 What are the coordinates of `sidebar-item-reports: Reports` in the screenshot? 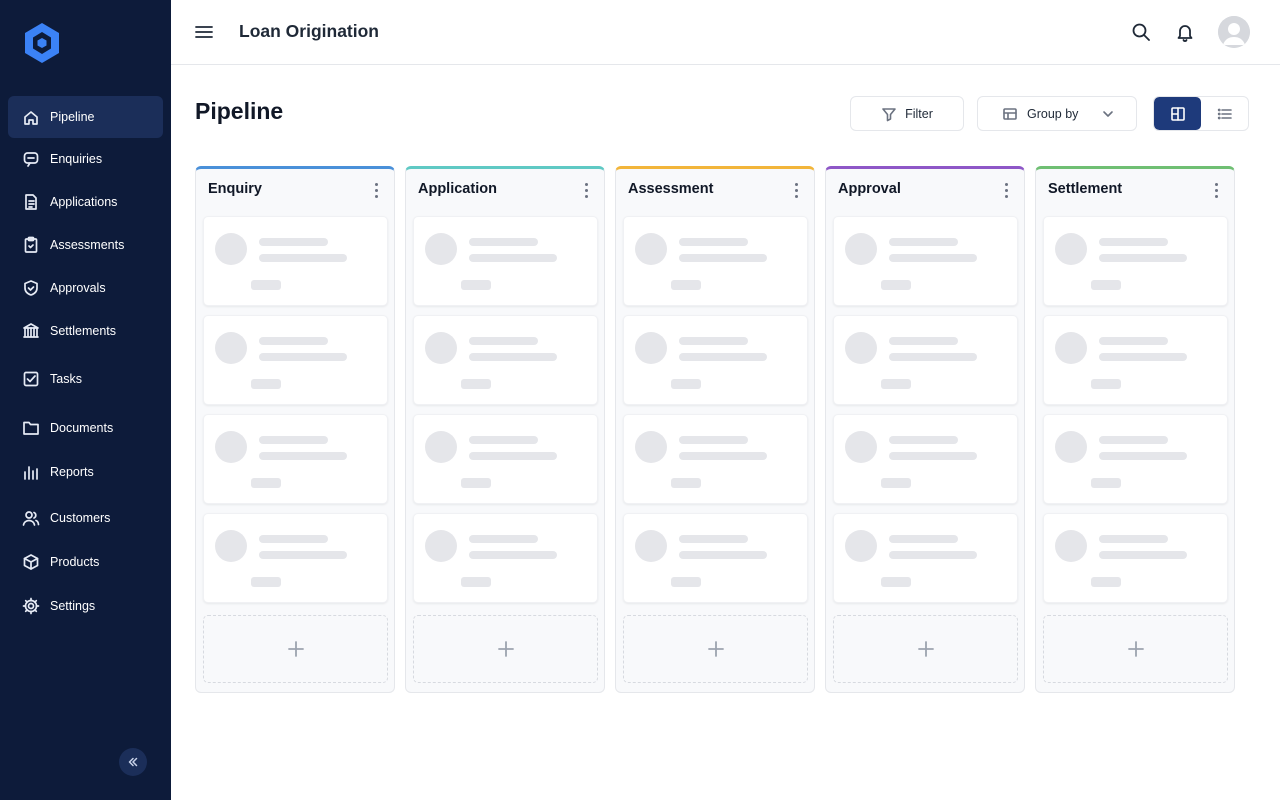 It's located at (85, 472).